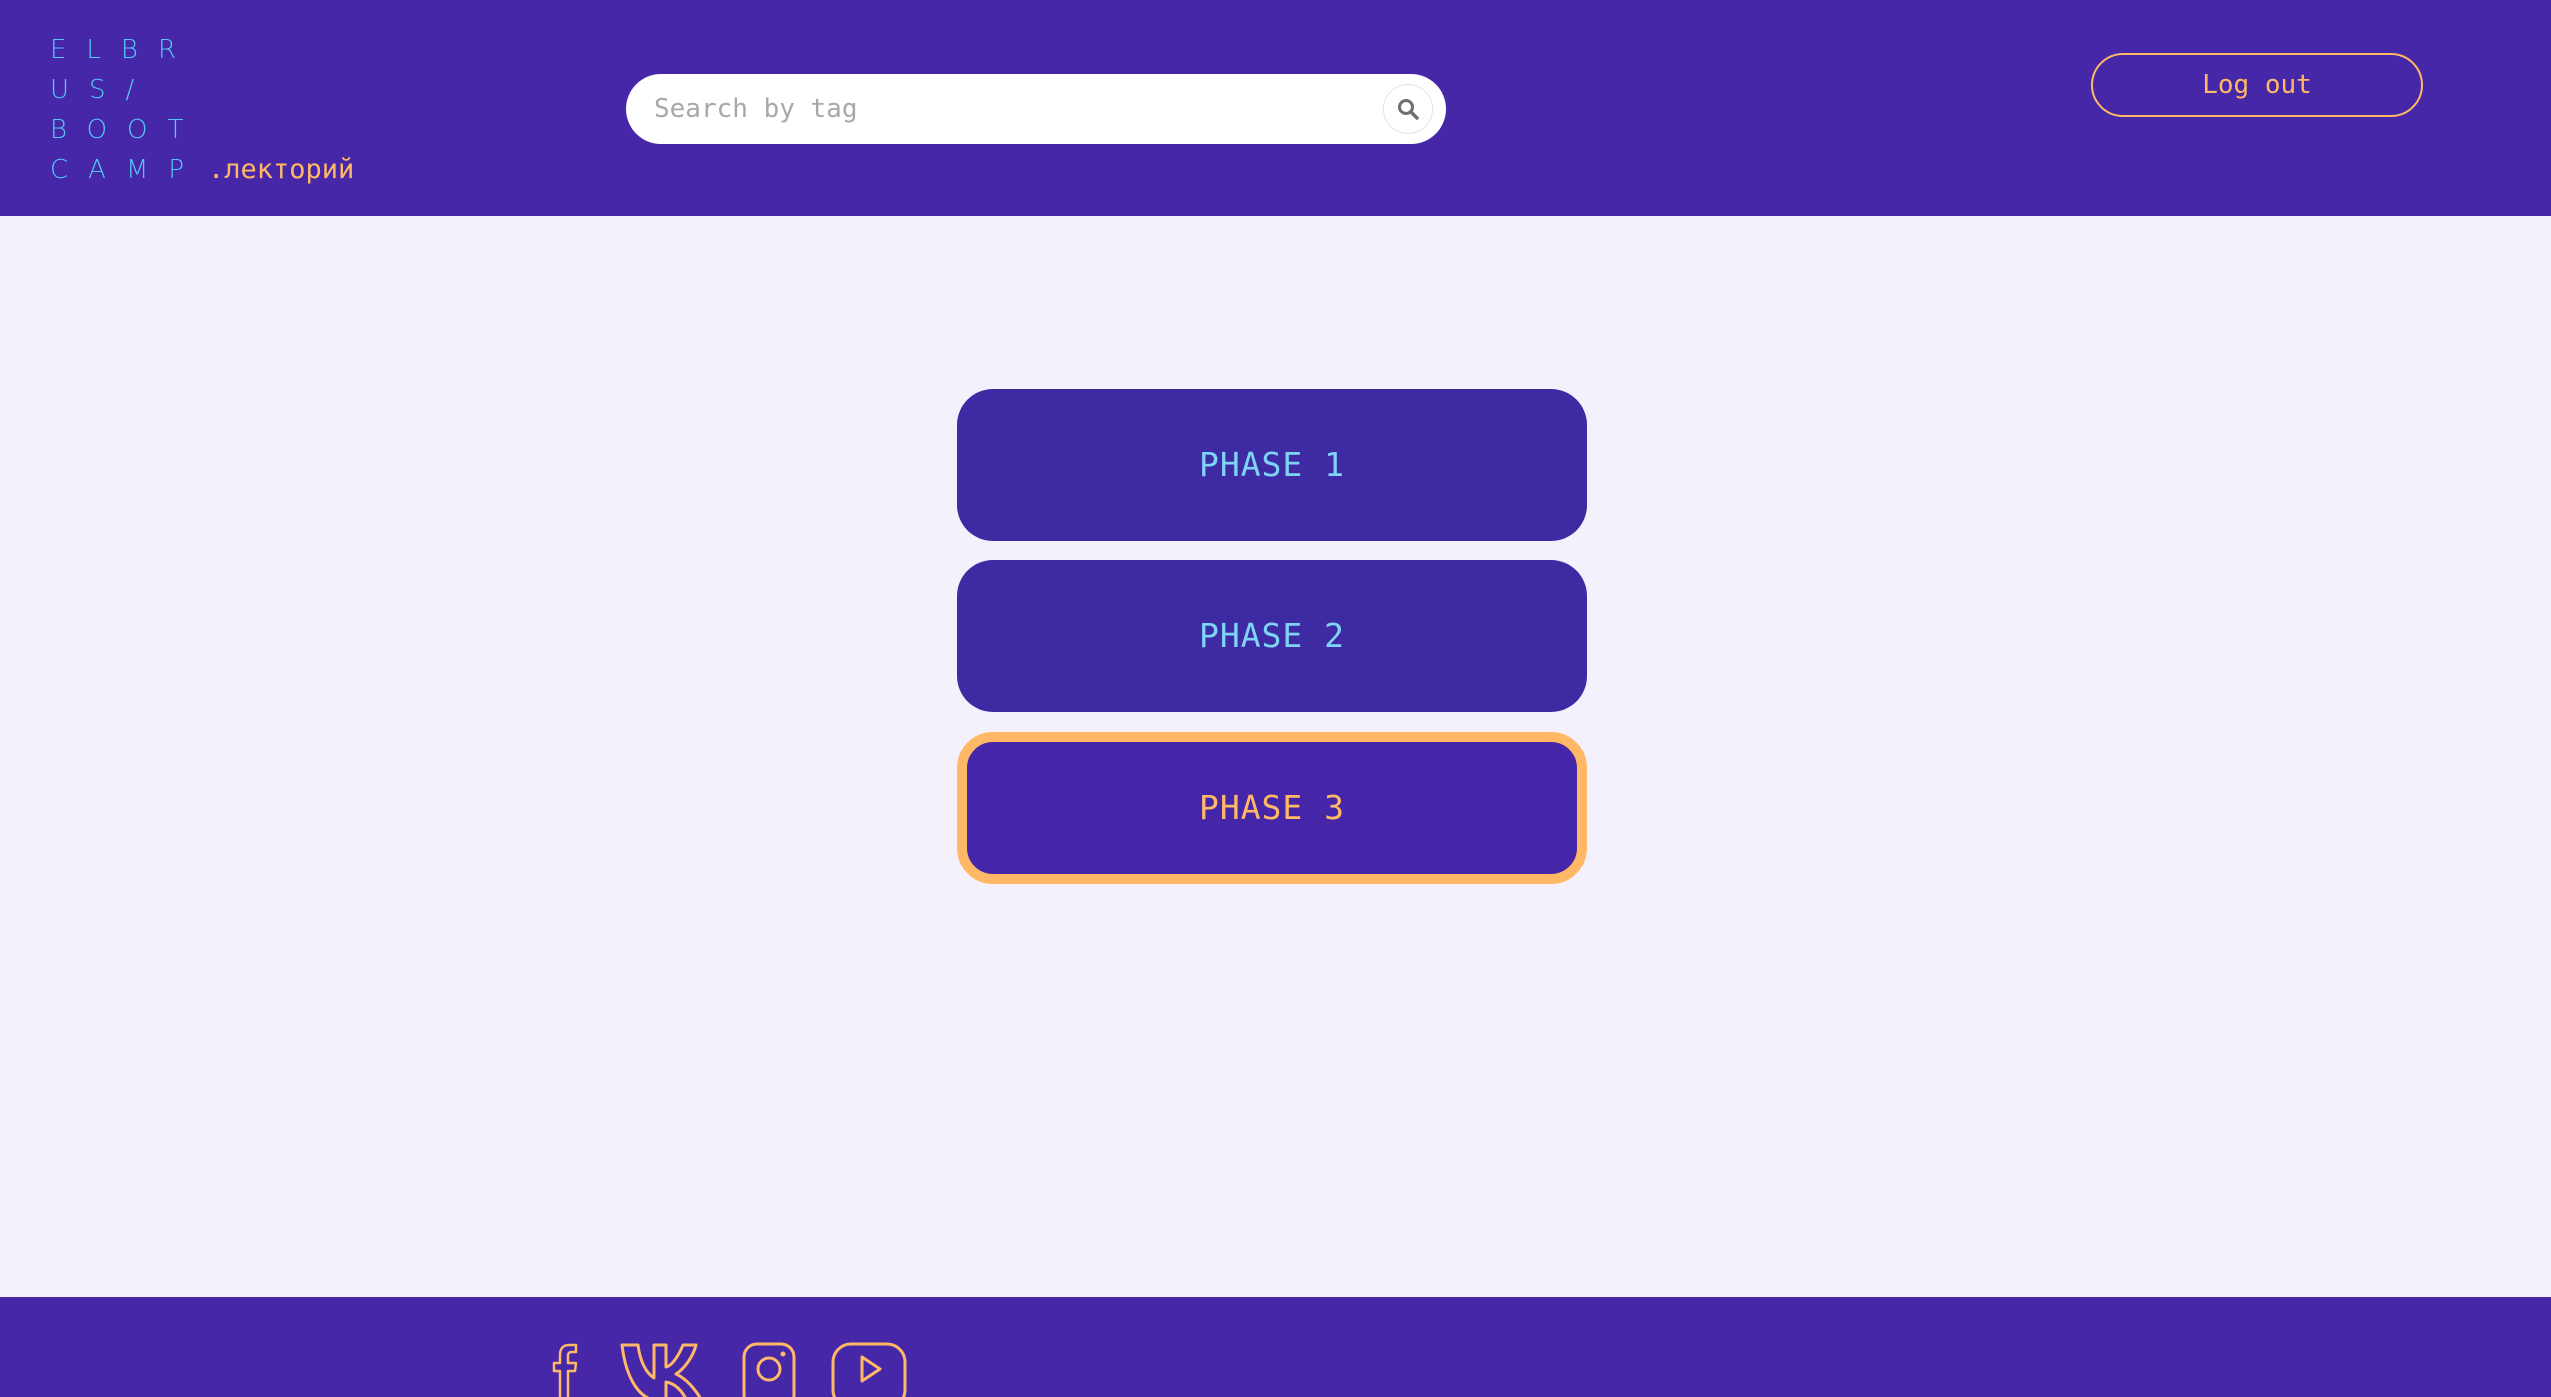  Describe the element at coordinates (869, 1369) in the screenshot. I see `youtube-icon` at that location.